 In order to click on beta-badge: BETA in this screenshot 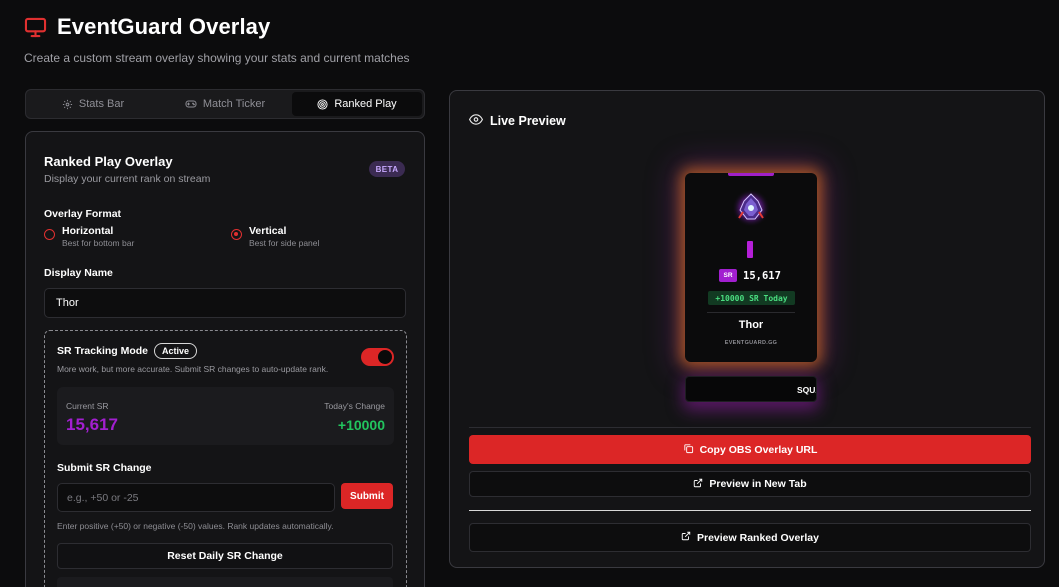, I will do `click(387, 169)`.